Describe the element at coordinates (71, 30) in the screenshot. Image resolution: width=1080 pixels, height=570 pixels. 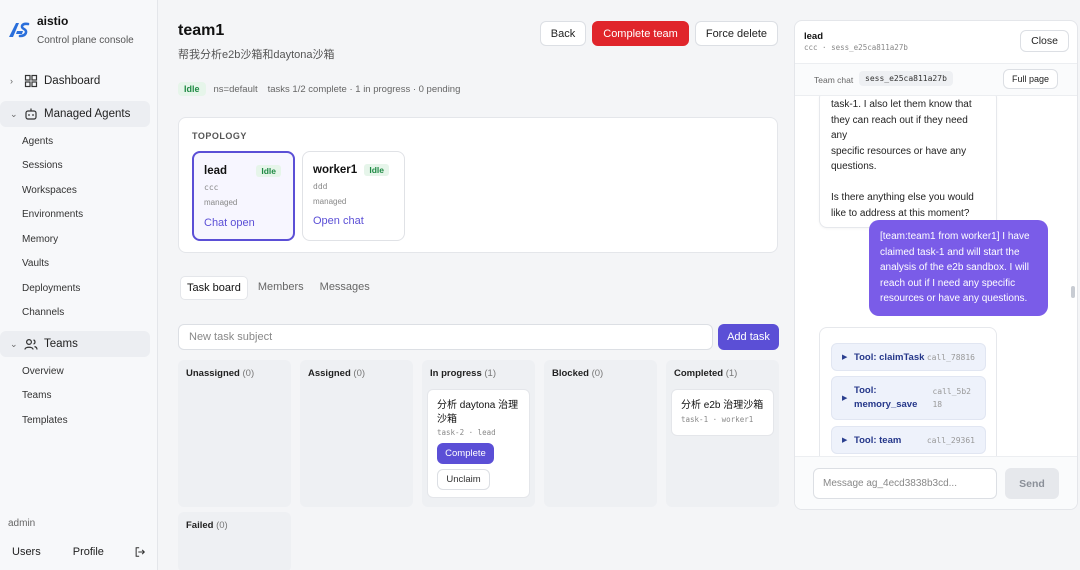
I see `brand: aistio Control plane console` at that location.